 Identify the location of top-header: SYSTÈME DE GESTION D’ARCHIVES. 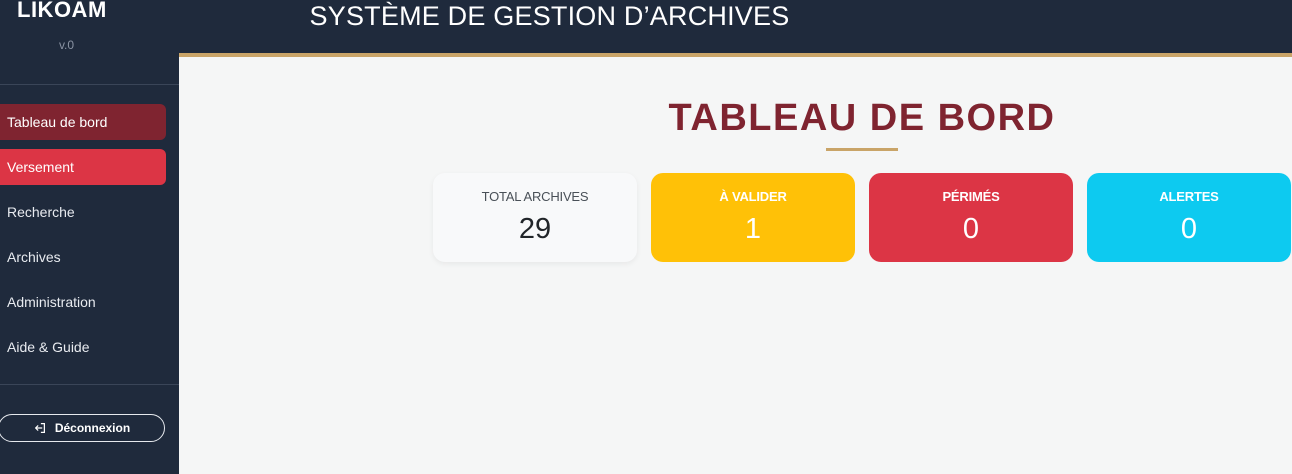
(735, 28).